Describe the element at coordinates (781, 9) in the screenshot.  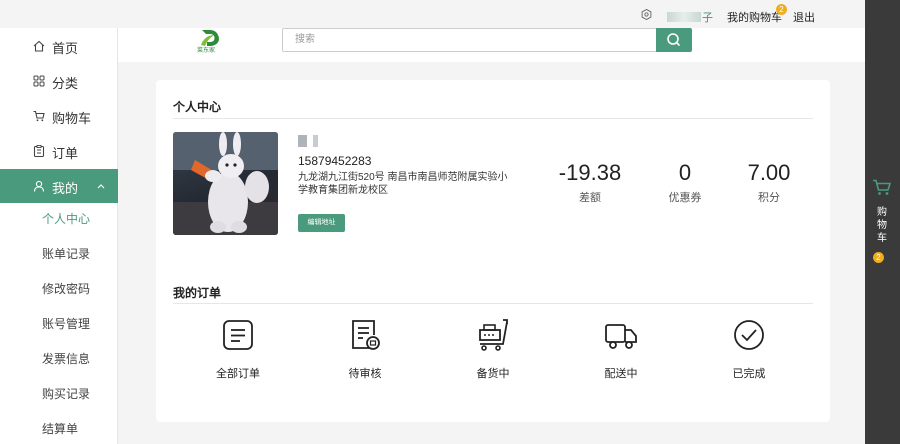
I see `cart-count-badge: 2` at that location.